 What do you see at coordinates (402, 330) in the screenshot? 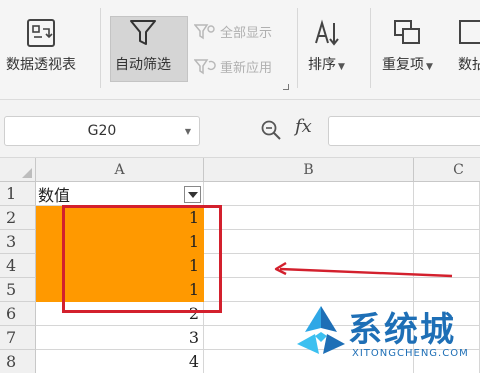
I see `watermark-title: 系统城` at bounding box center [402, 330].